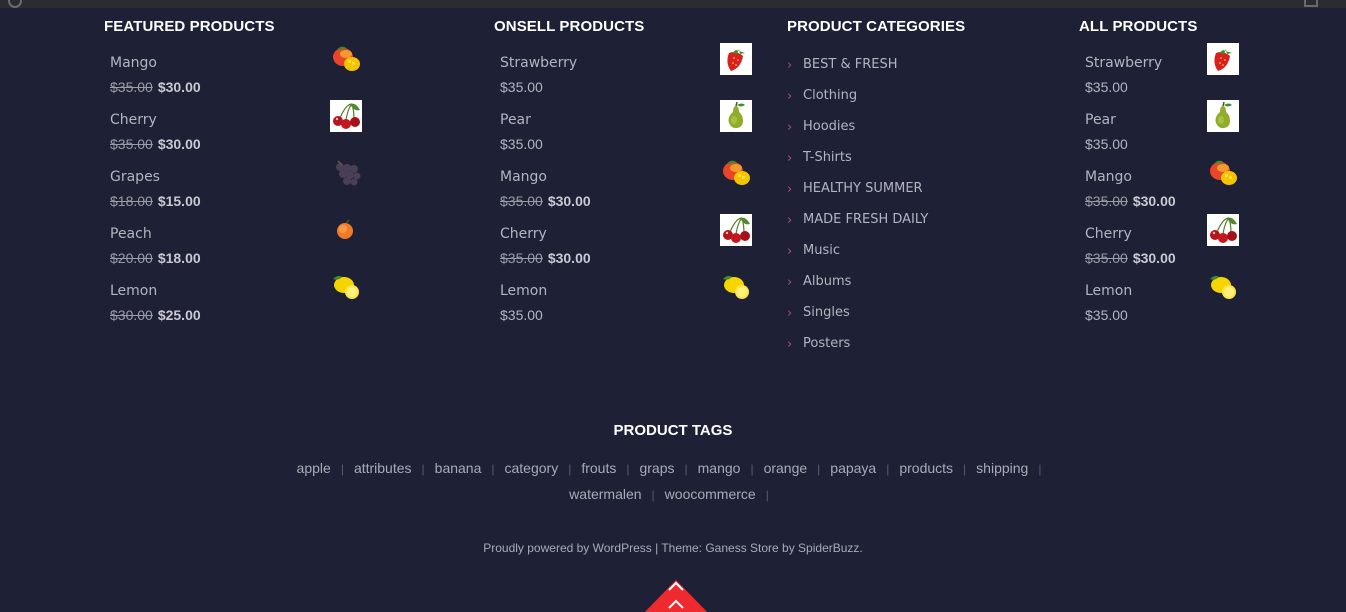 This screenshot has height=612, width=1346. Describe the element at coordinates (532, 468) in the screenshot. I see `tag-link: category` at that location.